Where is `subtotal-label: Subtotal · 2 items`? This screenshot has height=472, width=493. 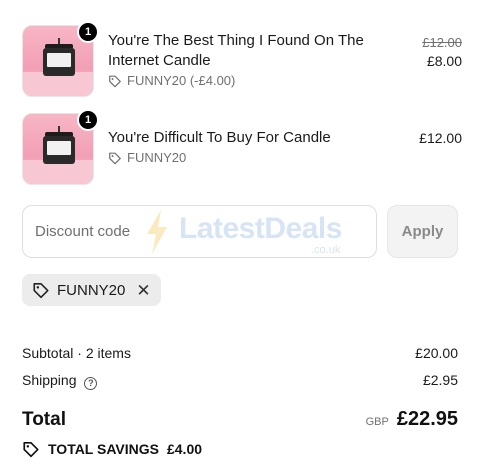 subtotal-label: Subtotal · 2 items is located at coordinates (76, 353).